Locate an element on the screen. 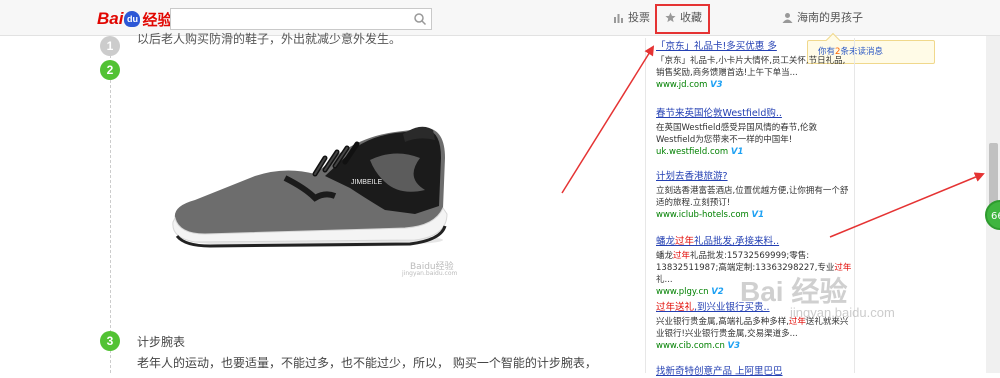  baidu-jingyan-watermark: Bai 经验 is located at coordinates (794, 291).